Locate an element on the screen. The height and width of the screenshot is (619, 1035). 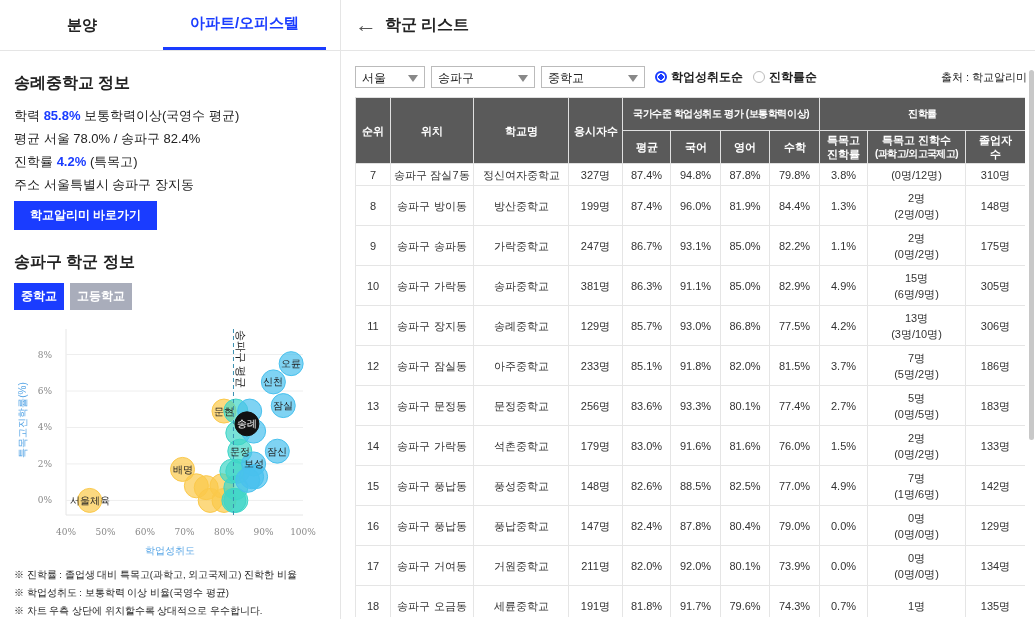
bubble-label: 신천 is located at coordinates (273, 382).